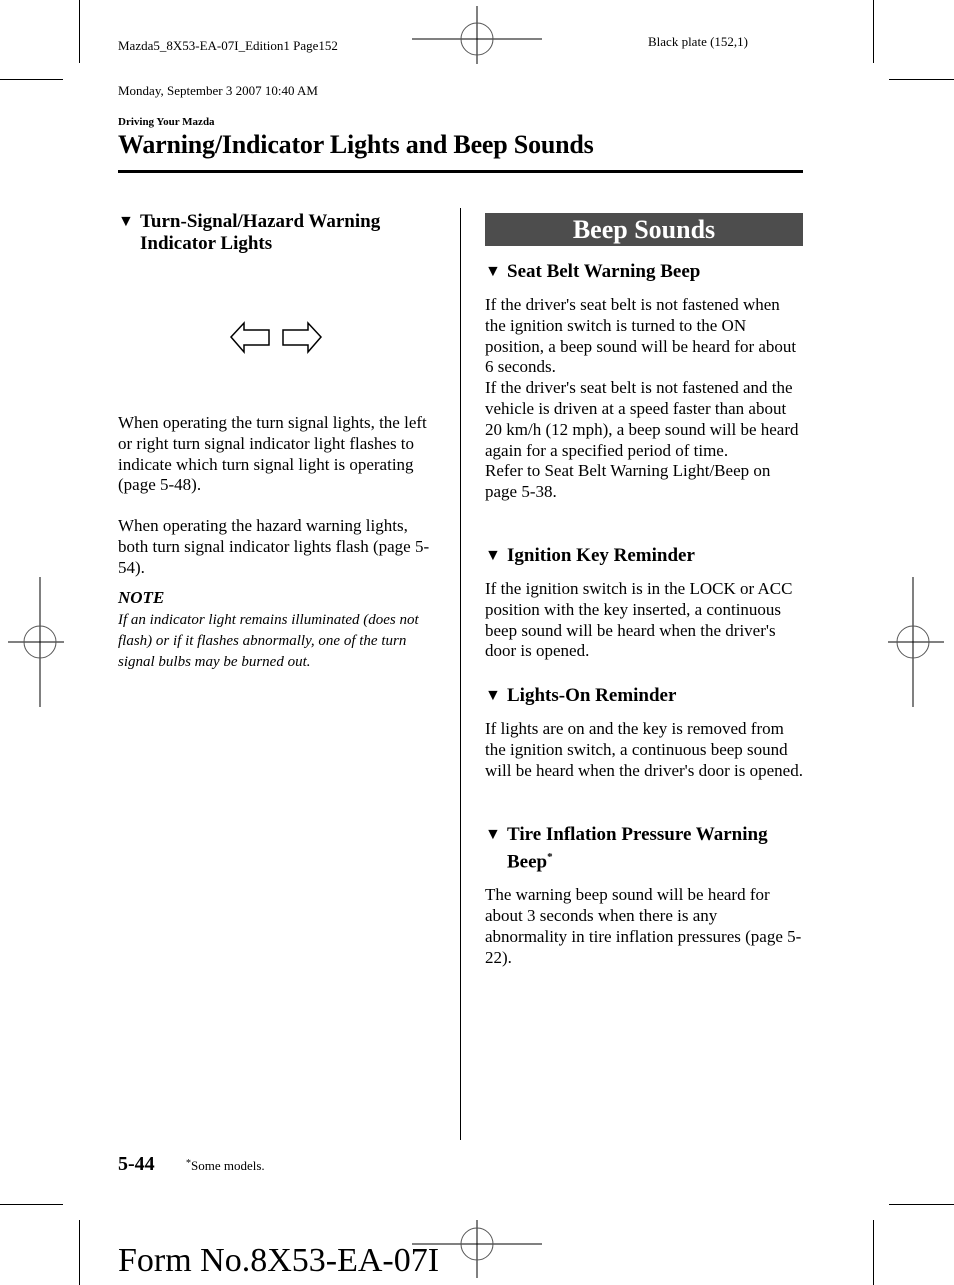 This screenshot has width=954, height=1285. What do you see at coordinates (644, 229) in the screenshot?
I see `beep-sounds-banner: Beep Sounds` at bounding box center [644, 229].